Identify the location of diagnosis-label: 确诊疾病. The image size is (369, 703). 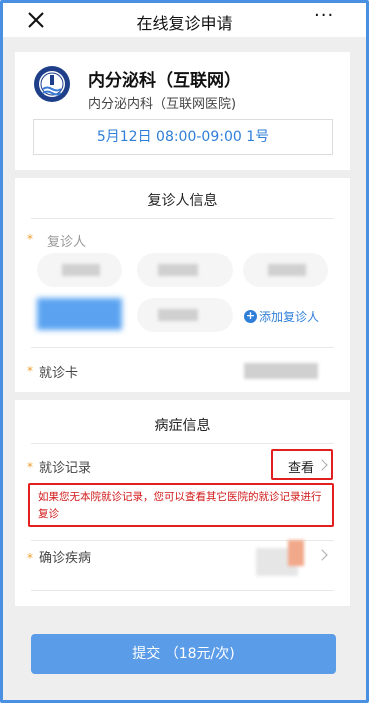
(65, 558).